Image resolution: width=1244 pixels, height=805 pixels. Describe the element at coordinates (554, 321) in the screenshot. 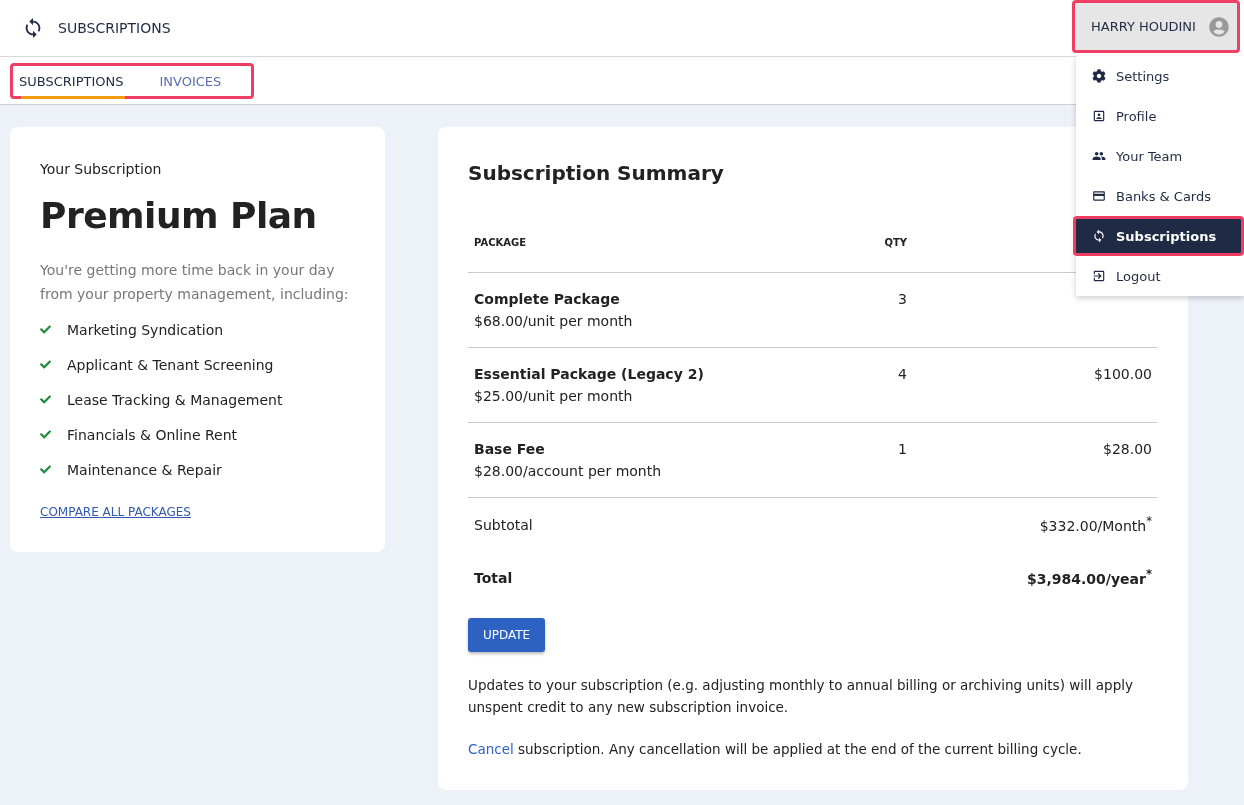

I see `package-rate: $68.00/unit per month` at that location.